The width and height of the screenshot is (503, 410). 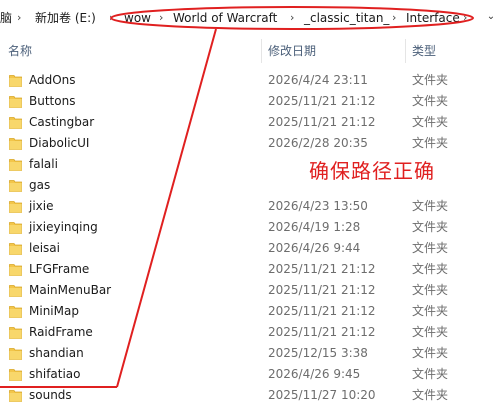 I want to click on file-name: AddOns, so click(x=52, y=80).